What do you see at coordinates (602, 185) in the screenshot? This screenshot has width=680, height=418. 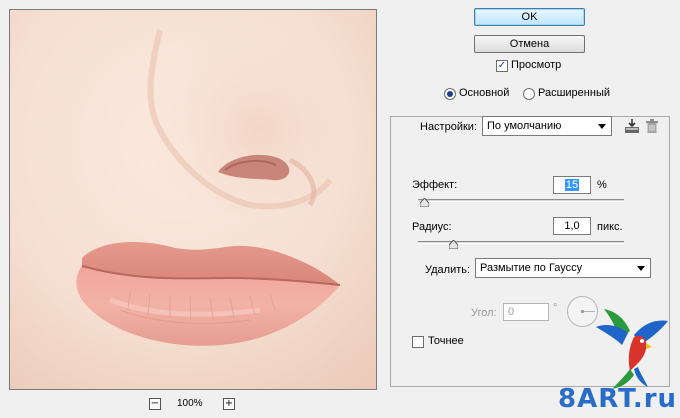 I see `effect-unit: %` at bounding box center [602, 185].